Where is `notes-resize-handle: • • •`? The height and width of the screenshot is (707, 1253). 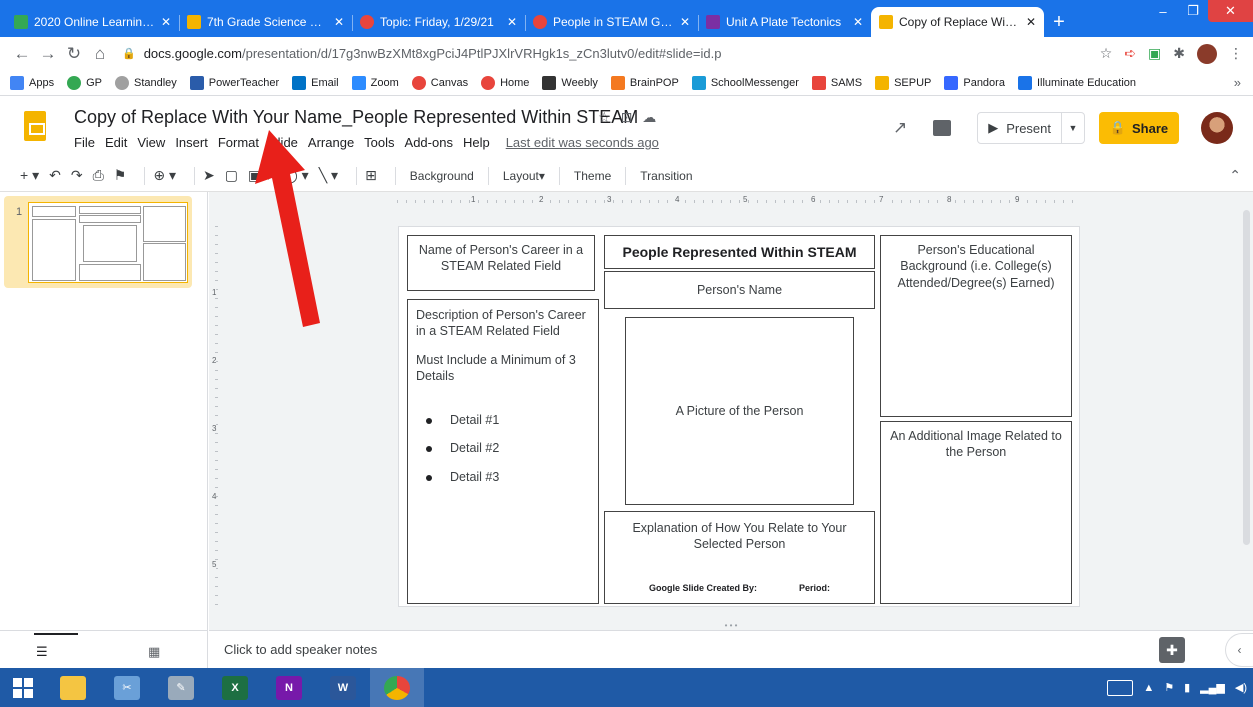 notes-resize-handle: • • • is located at coordinates (731, 626).